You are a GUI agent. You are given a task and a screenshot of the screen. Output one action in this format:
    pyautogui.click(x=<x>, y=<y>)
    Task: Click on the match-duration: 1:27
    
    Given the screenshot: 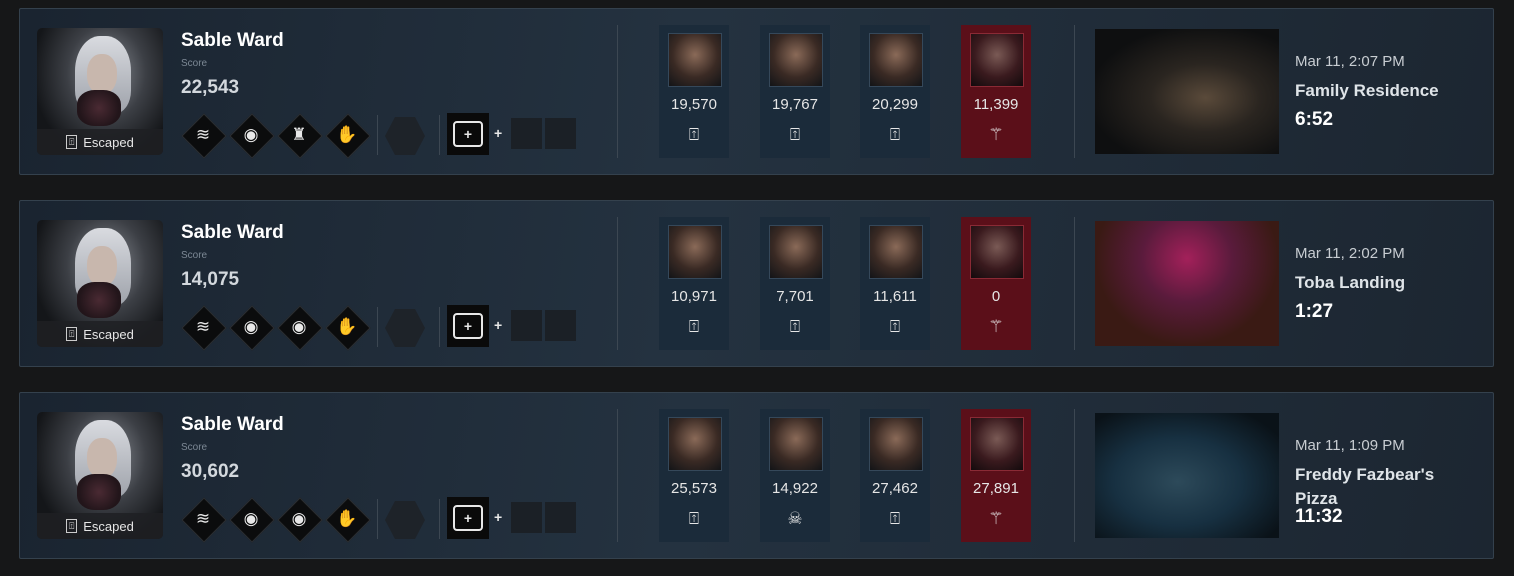 What is the action you would take?
    pyautogui.click(x=1314, y=311)
    